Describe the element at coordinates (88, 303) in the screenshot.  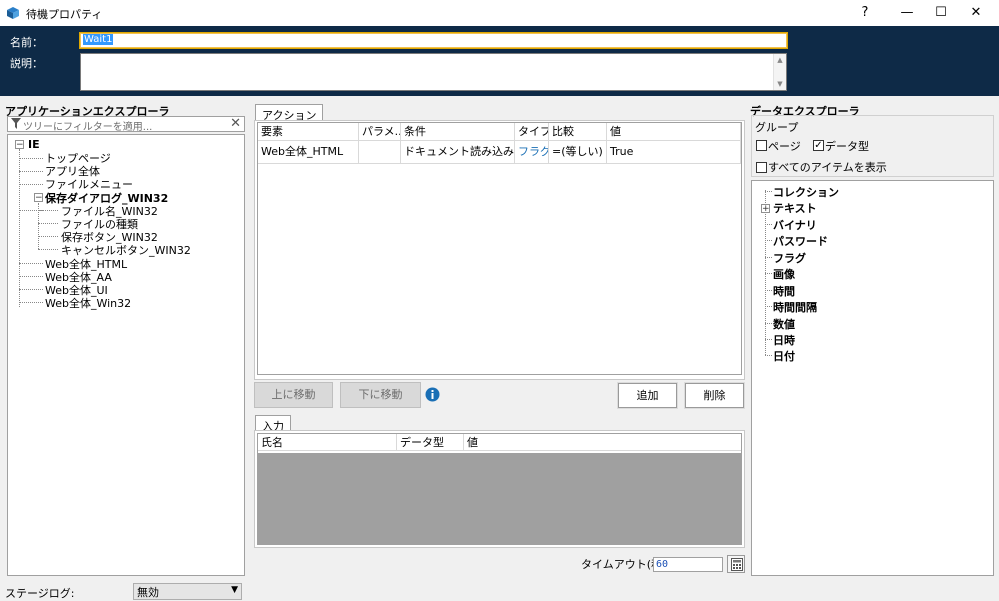
I see `tree-item: Web全体_Win32` at that location.